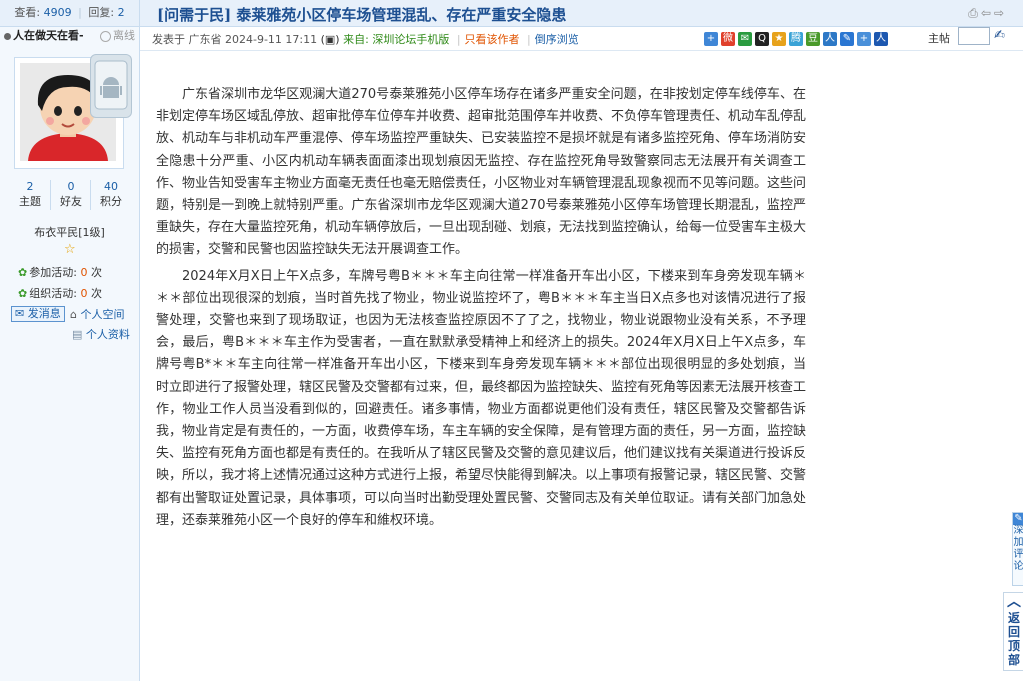 This screenshot has width=1023, height=681. Describe the element at coordinates (847, 38) in the screenshot. I see `kaixin-icon: ✎` at that location.